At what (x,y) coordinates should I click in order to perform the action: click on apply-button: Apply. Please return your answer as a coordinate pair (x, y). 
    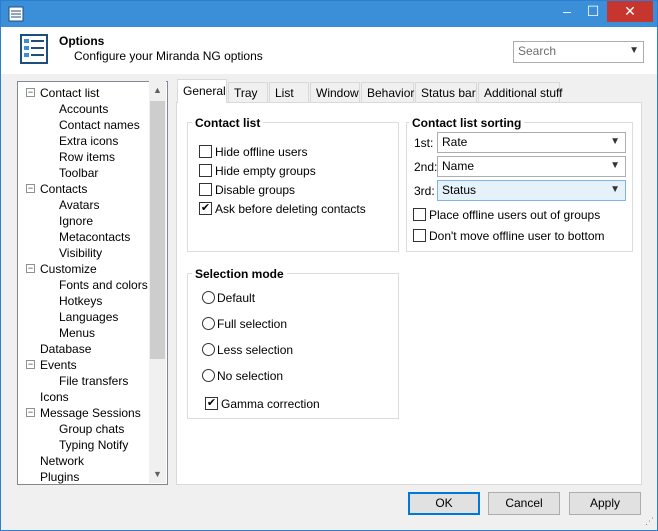
    Looking at the image, I should click on (605, 503).